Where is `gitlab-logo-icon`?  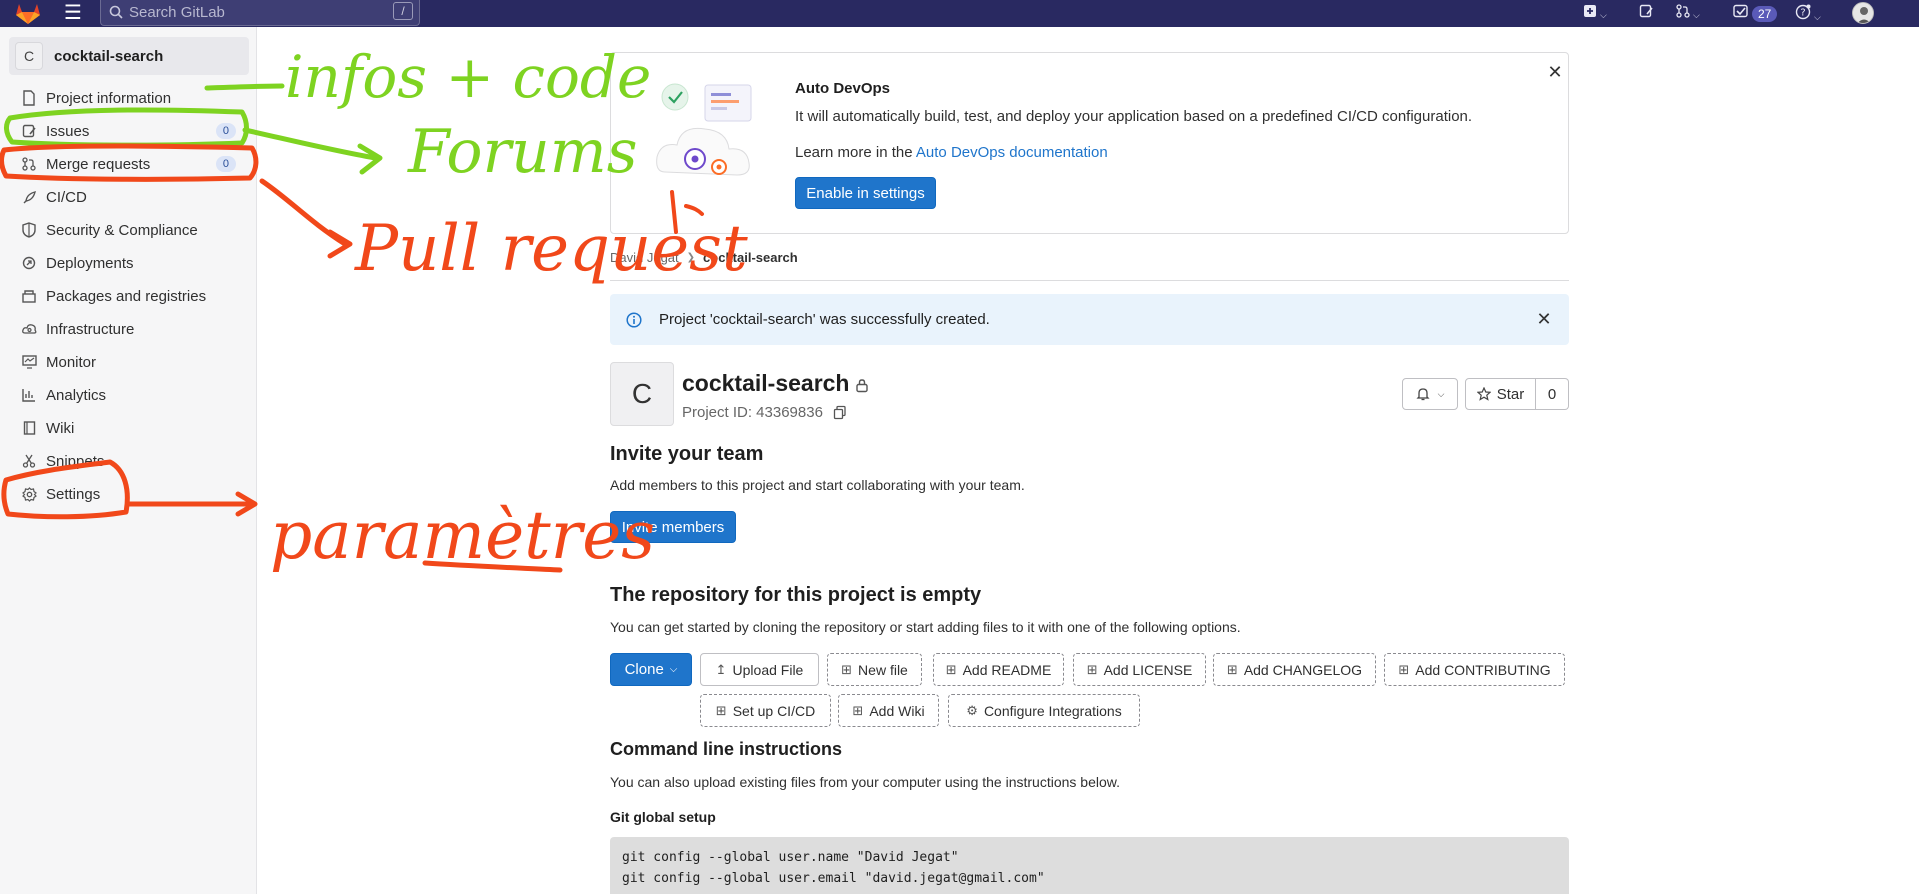
gitlab-logo-icon is located at coordinates (28, 13).